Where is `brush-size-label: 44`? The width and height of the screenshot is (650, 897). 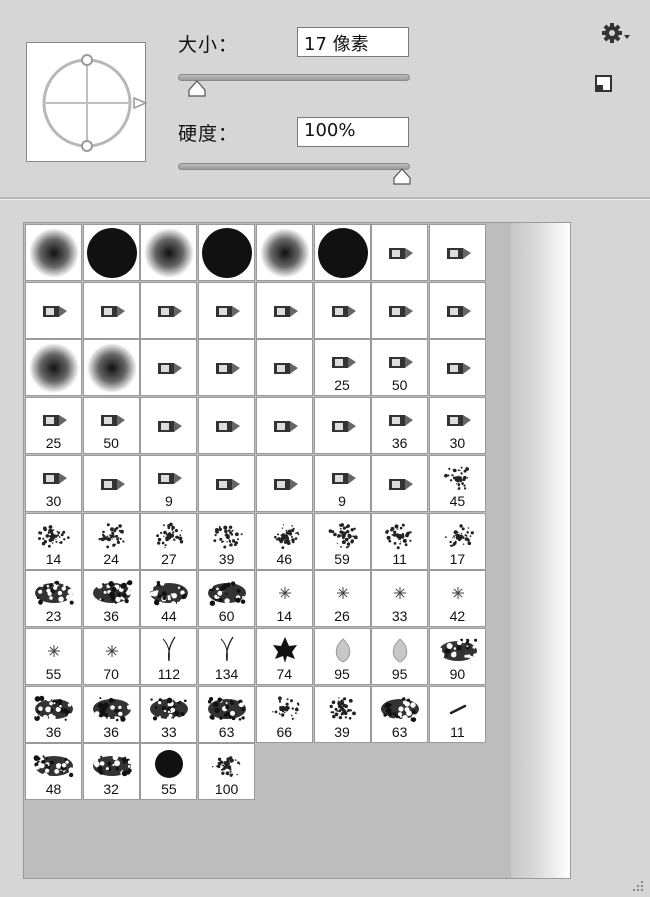
brush-size-label: 44 is located at coordinates (169, 616).